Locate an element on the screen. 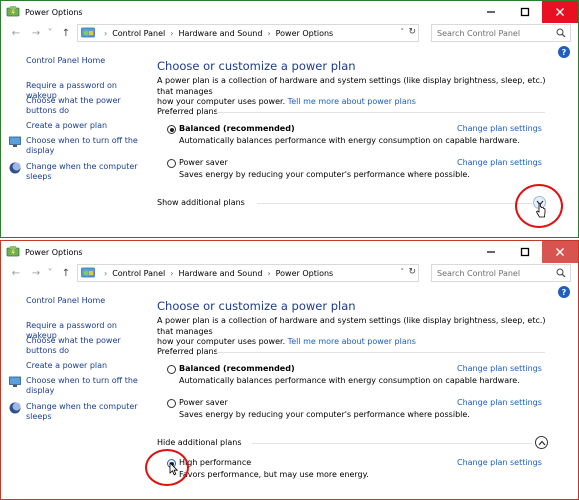  chevron-up-icon is located at coordinates (541, 442).